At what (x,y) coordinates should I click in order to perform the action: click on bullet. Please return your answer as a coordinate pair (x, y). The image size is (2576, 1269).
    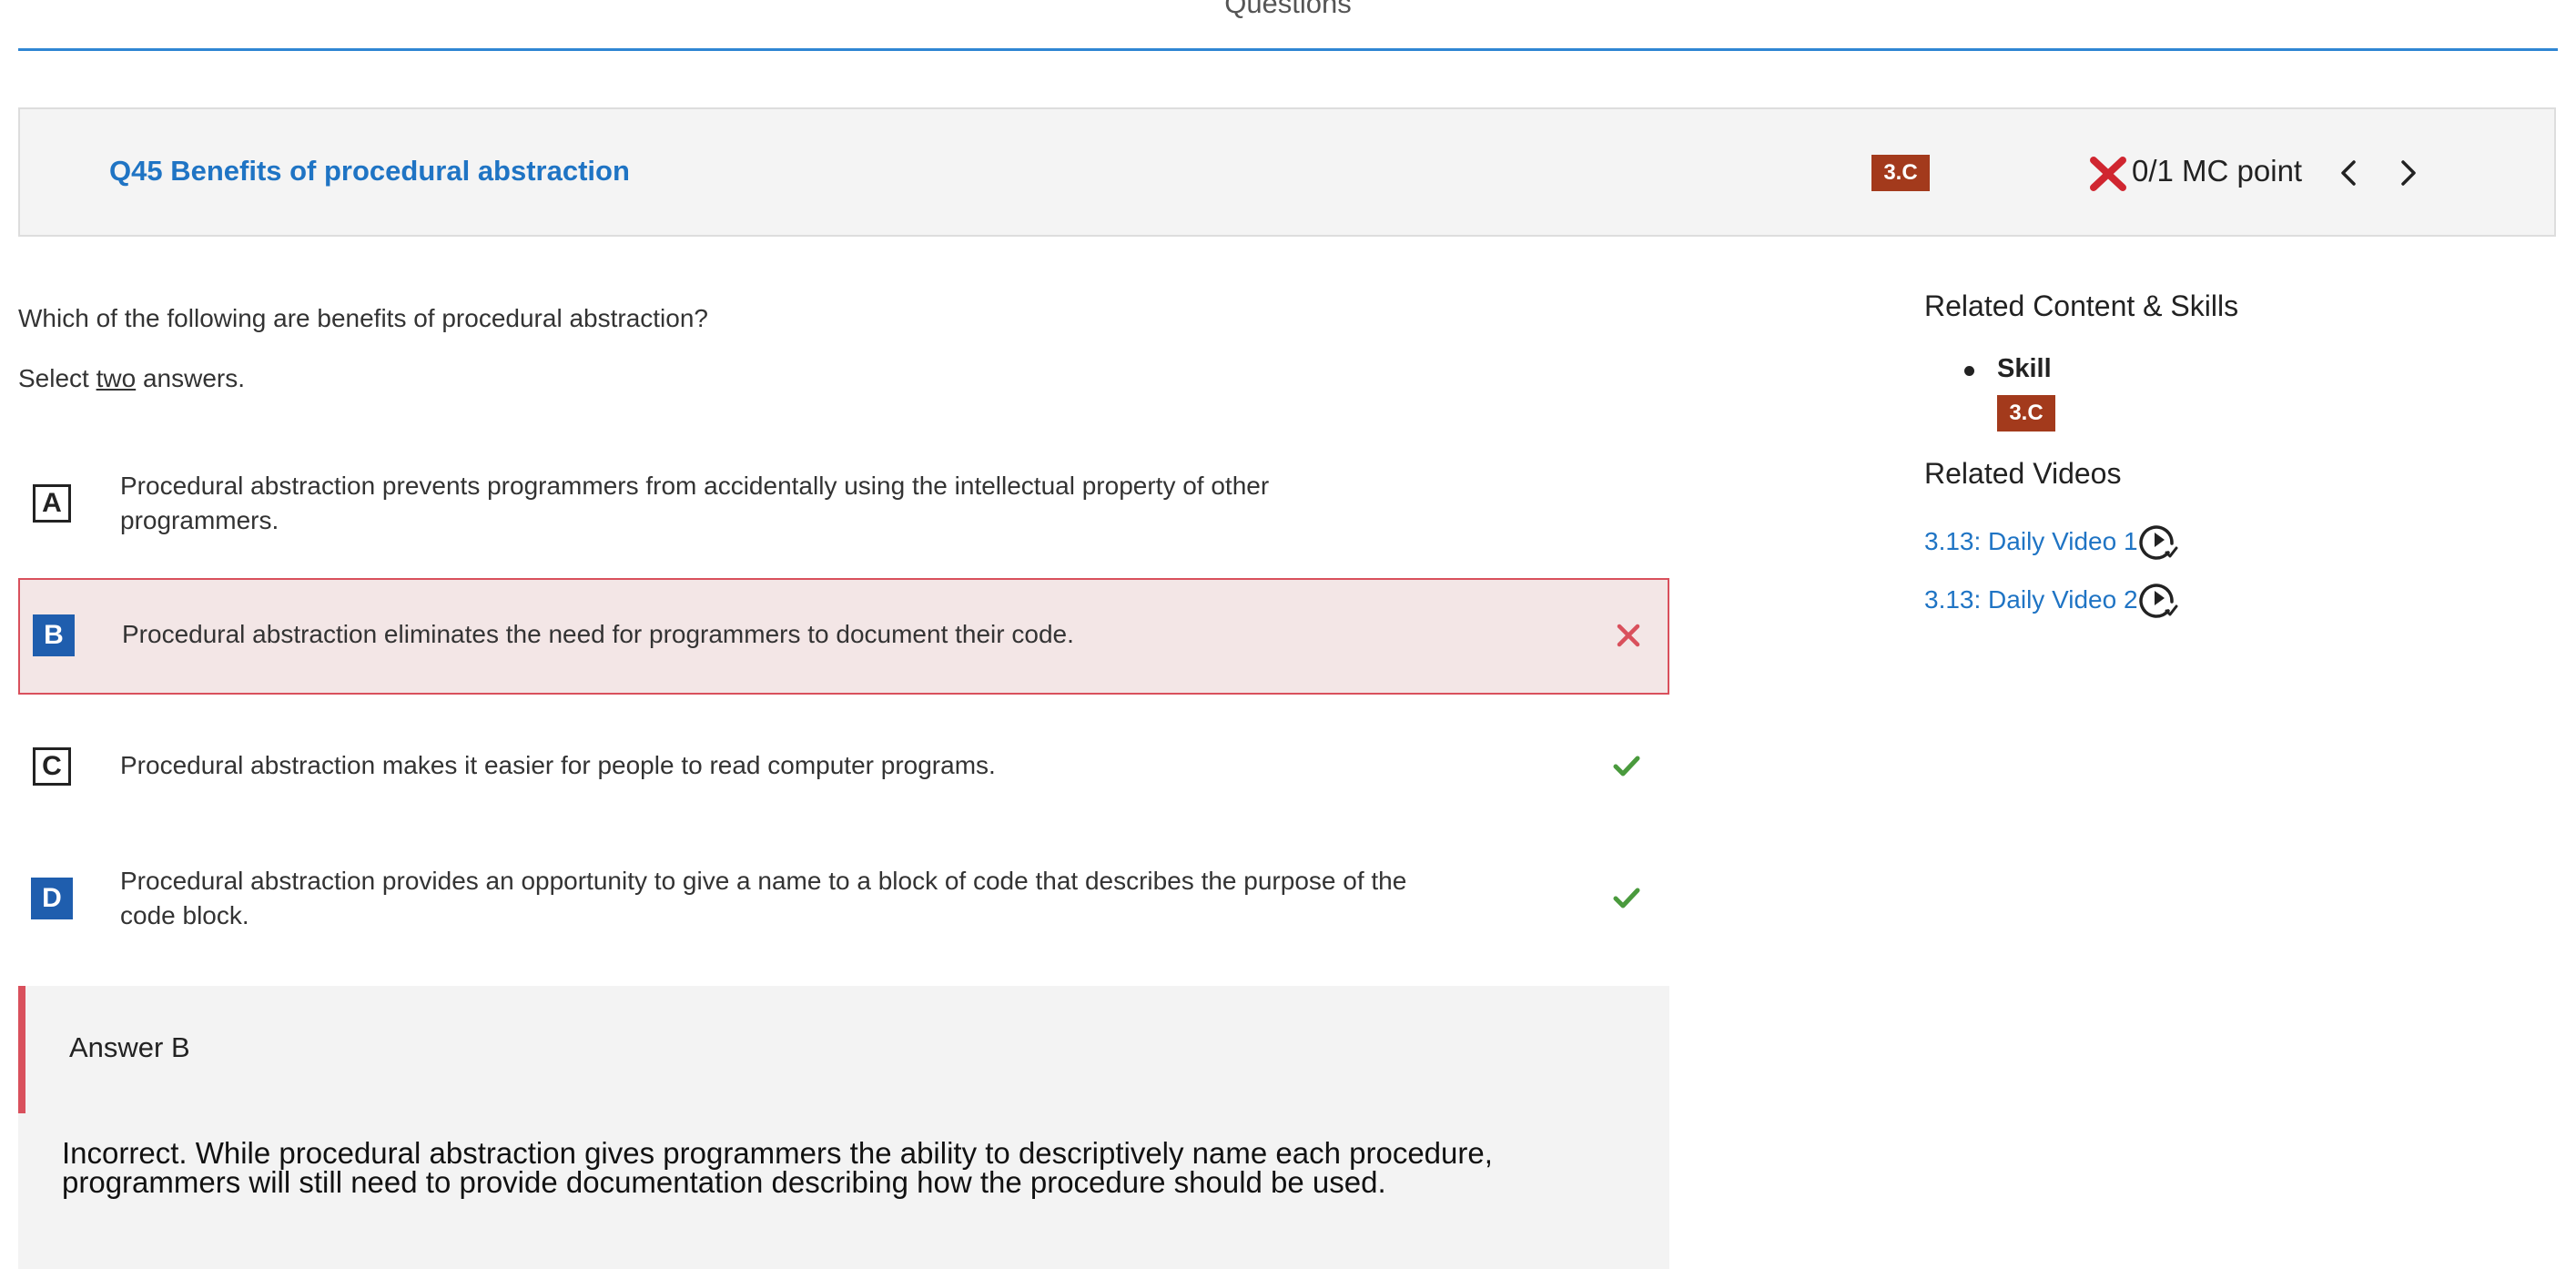
    Looking at the image, I should click on (1969, 371).